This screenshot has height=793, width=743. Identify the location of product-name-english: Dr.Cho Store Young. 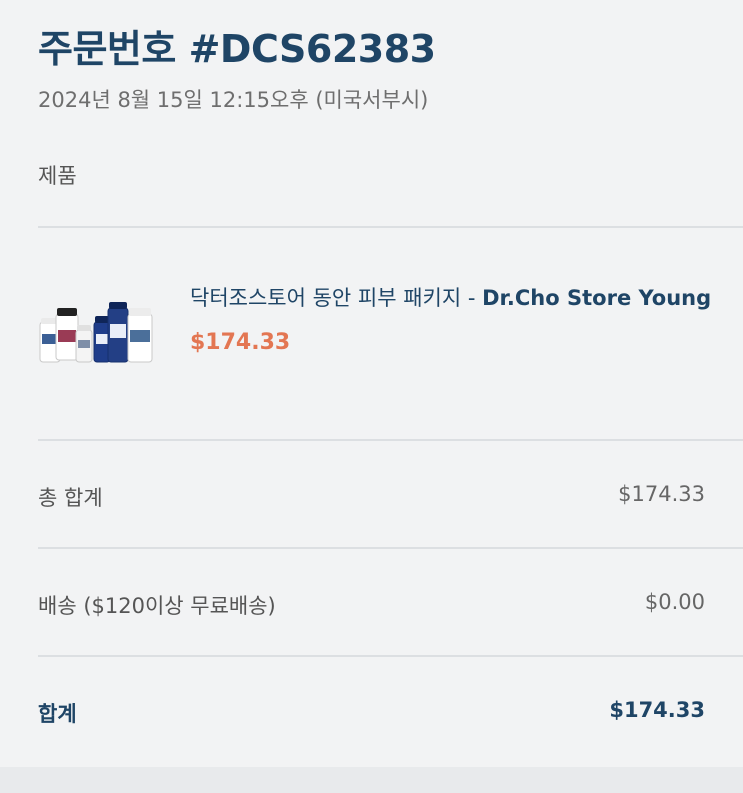
(597, 298).